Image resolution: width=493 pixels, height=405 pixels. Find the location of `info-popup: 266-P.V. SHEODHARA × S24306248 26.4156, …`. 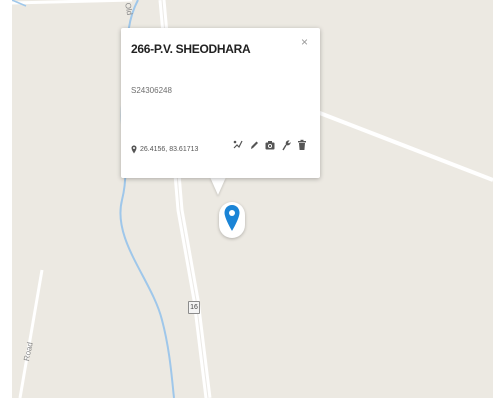

info-popup: 266-P.V. SHEODHARA × S24306248 26.4156, … is located at coordinates (220, 103).